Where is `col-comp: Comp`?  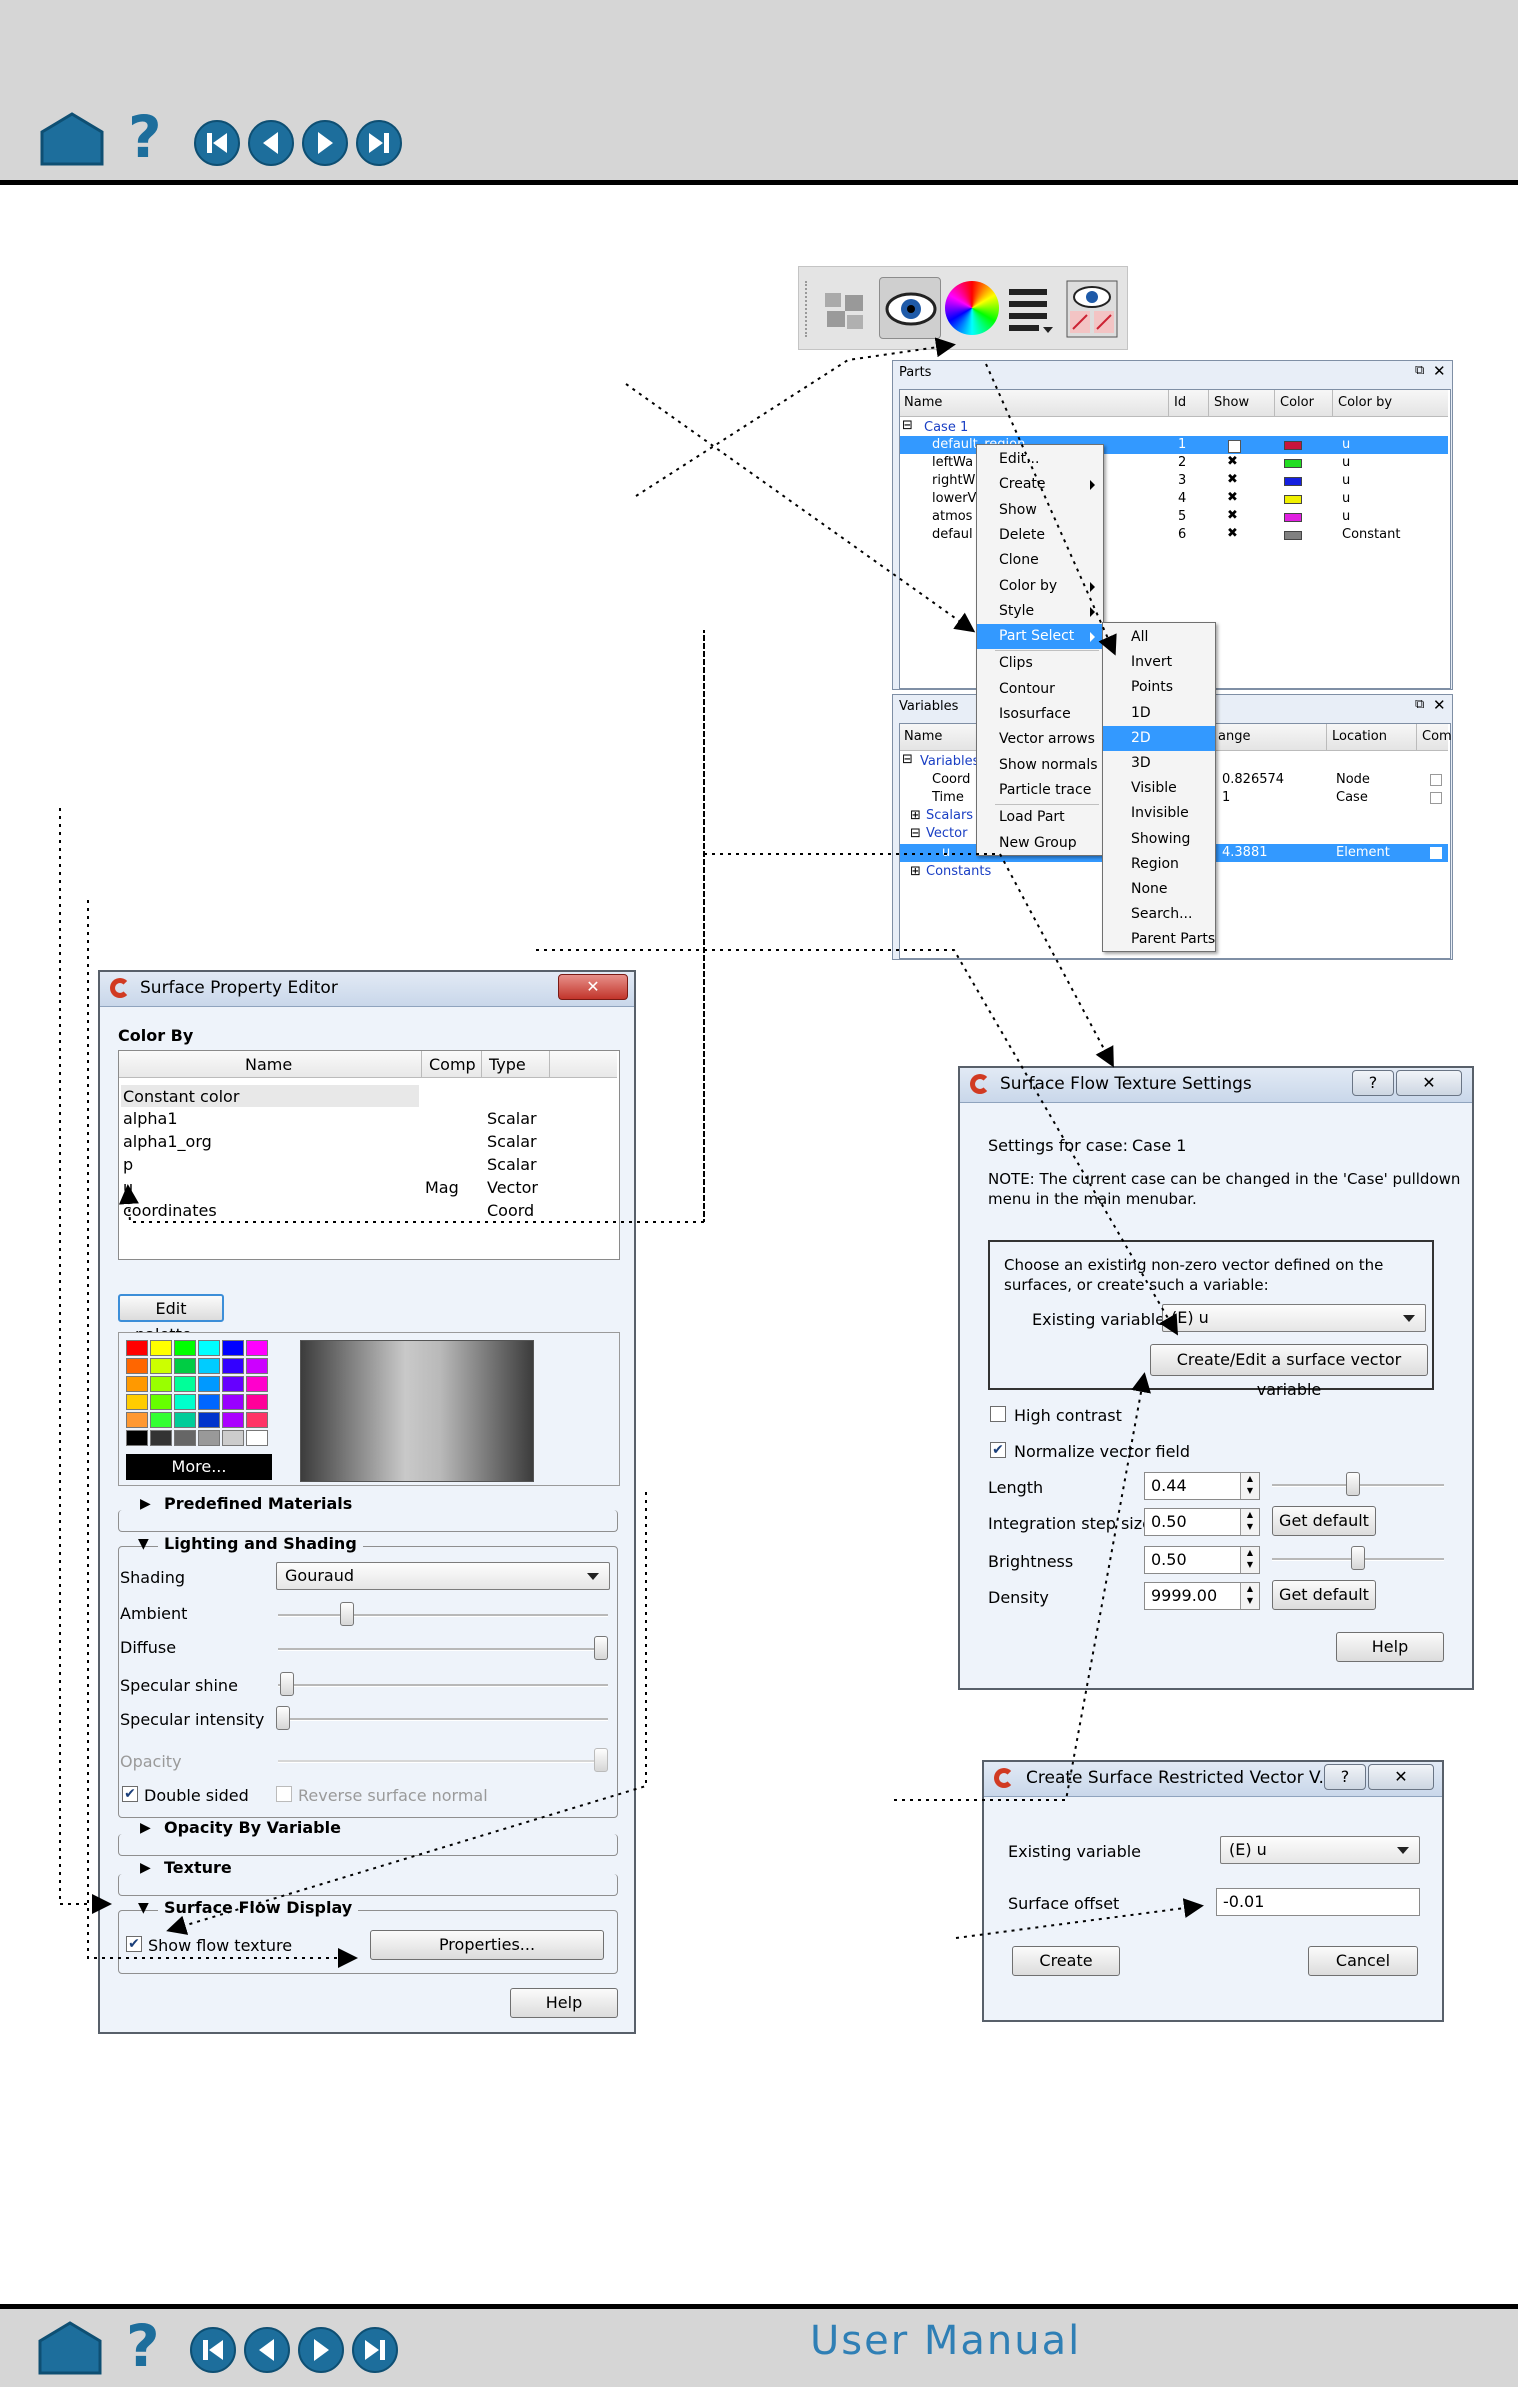
col-comp: Comp is located at coordinates (452, 1064).